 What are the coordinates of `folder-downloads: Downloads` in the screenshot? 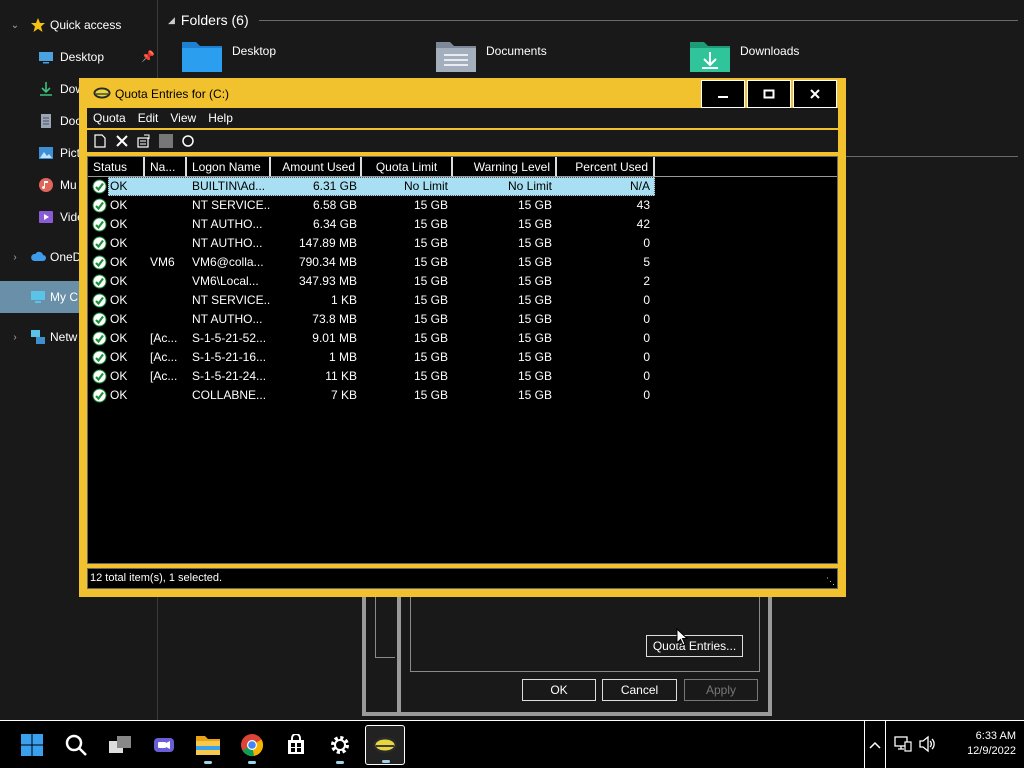 It's located at (743, 58).